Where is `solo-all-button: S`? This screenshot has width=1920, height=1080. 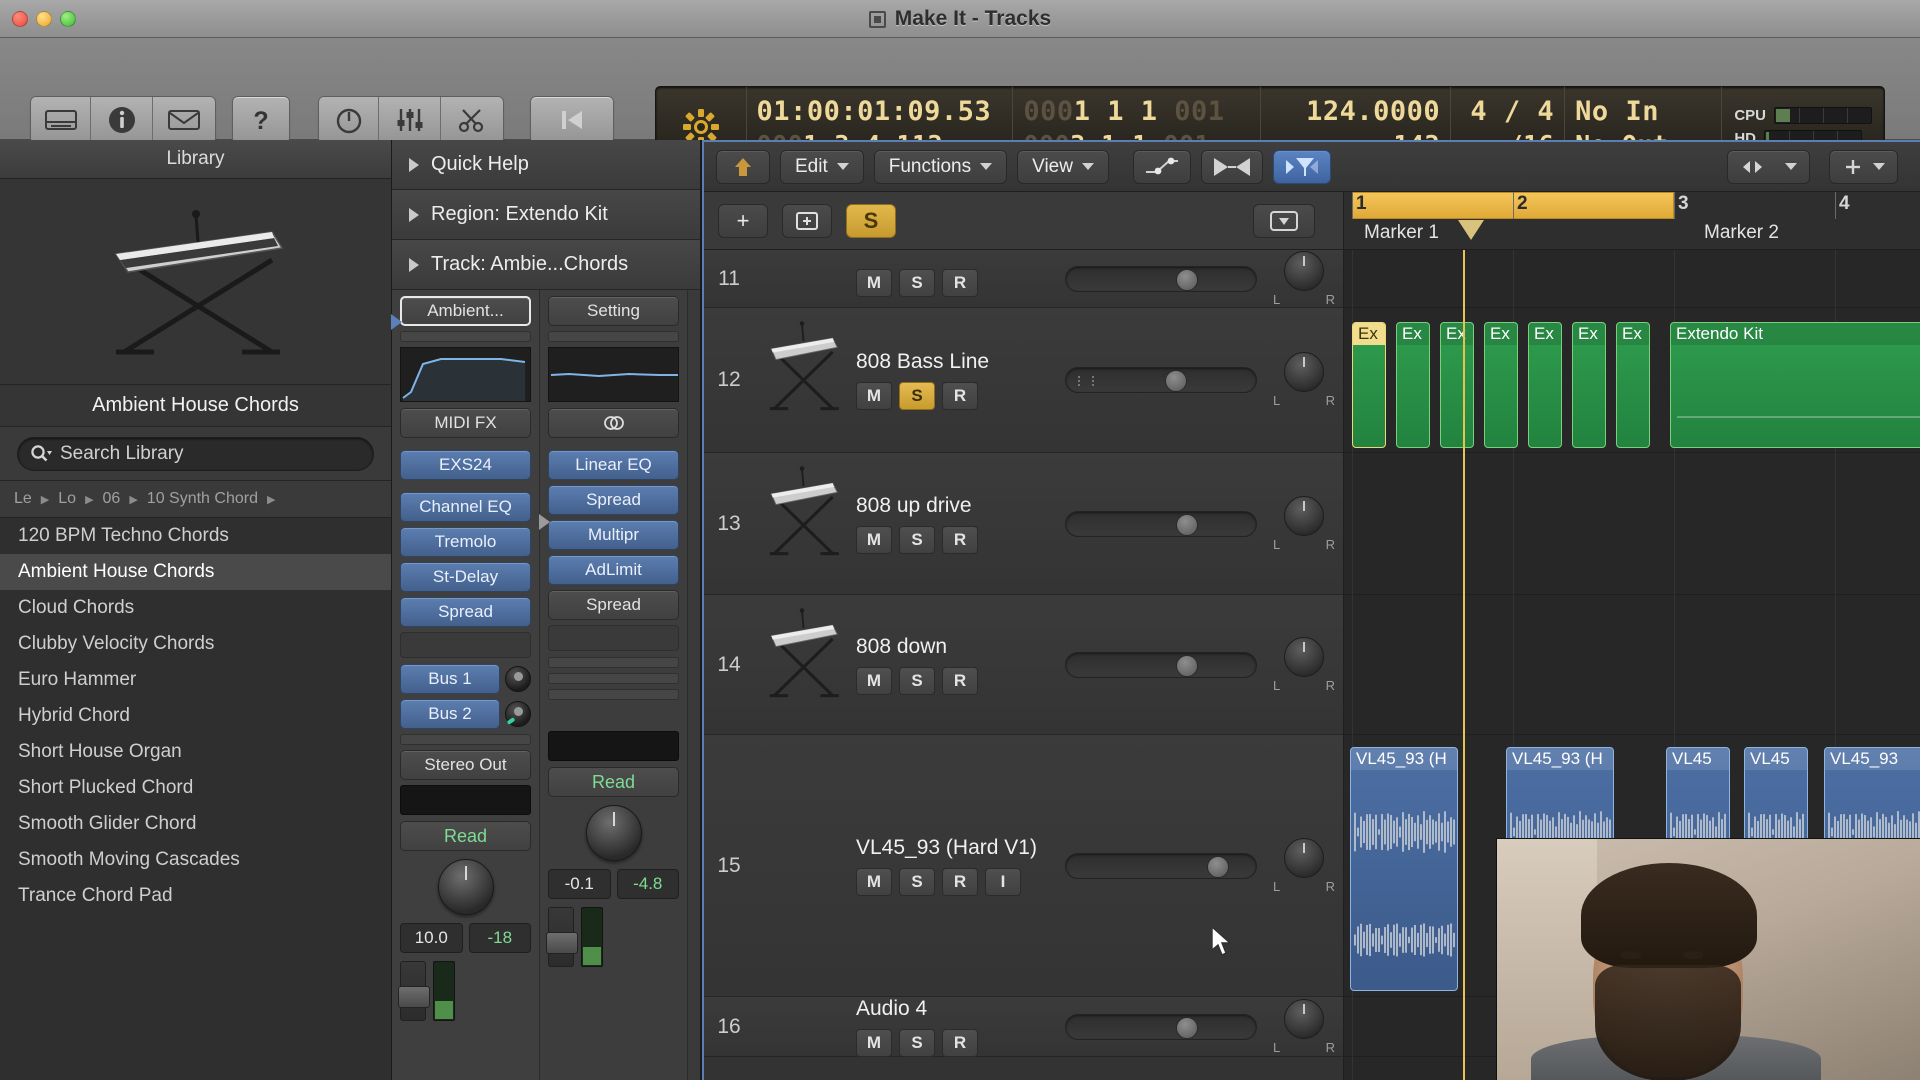 solo-all-button: S is located at coordinates (871, 220).